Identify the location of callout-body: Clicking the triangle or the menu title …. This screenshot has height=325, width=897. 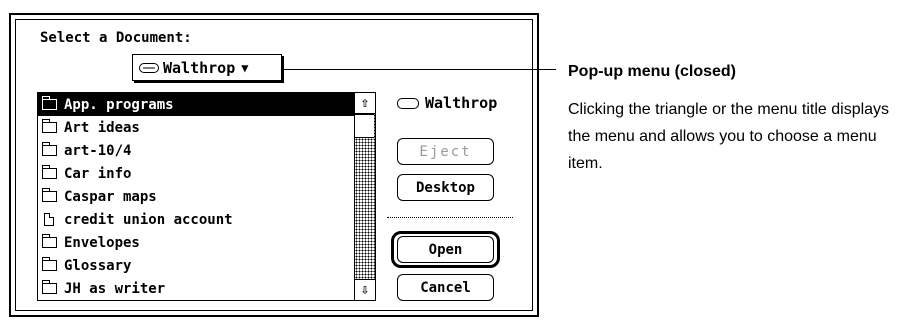
(729, 136).